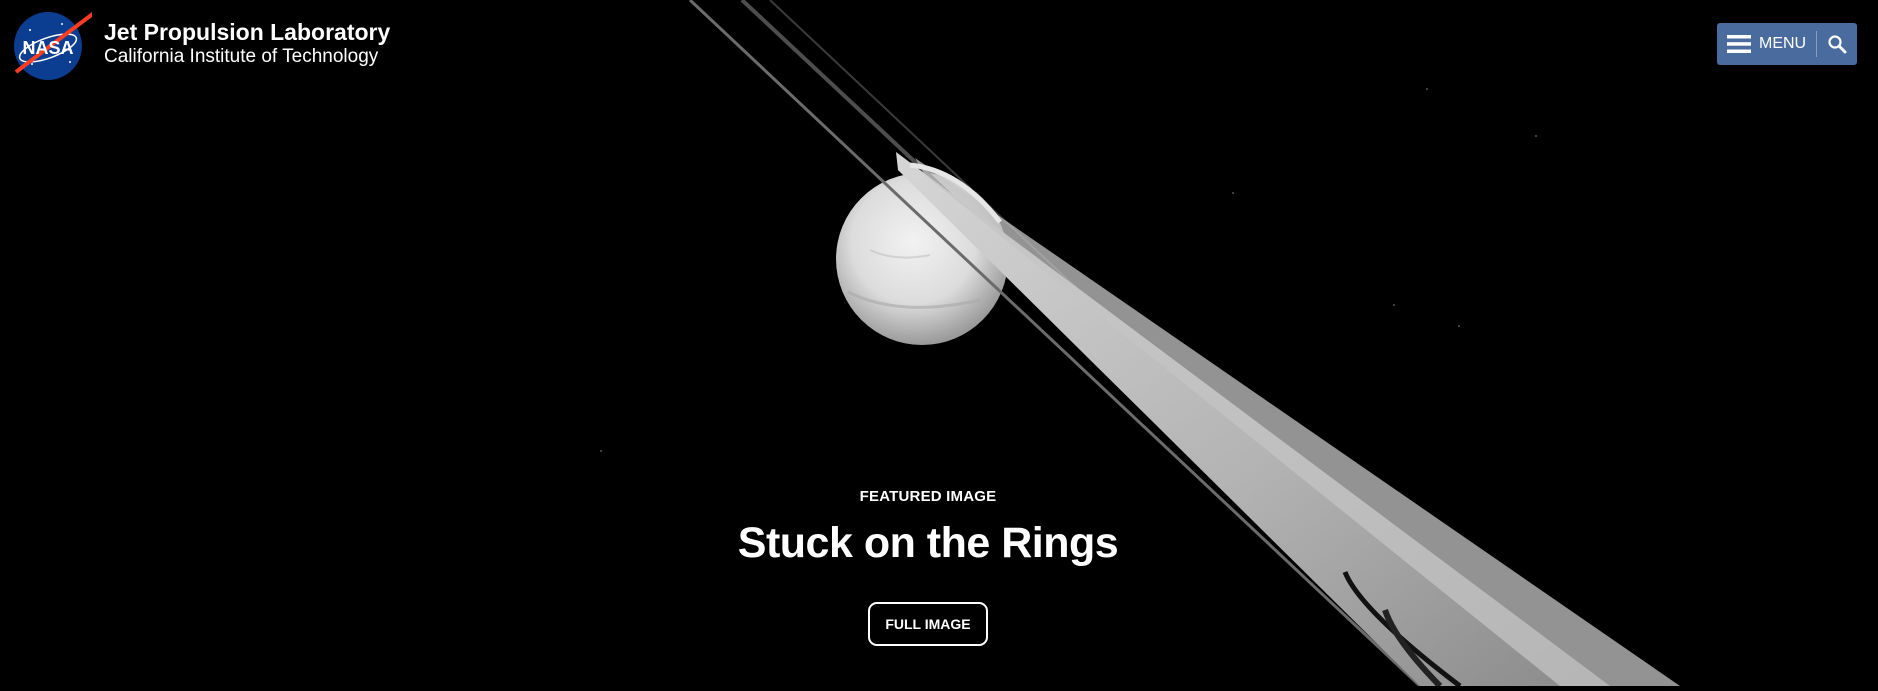 The image size is (1878, 691). Describe the element at coordinates (247, 31) in the screenshot. I see `org-name: Jet Propulsion Laboratory` at that location.